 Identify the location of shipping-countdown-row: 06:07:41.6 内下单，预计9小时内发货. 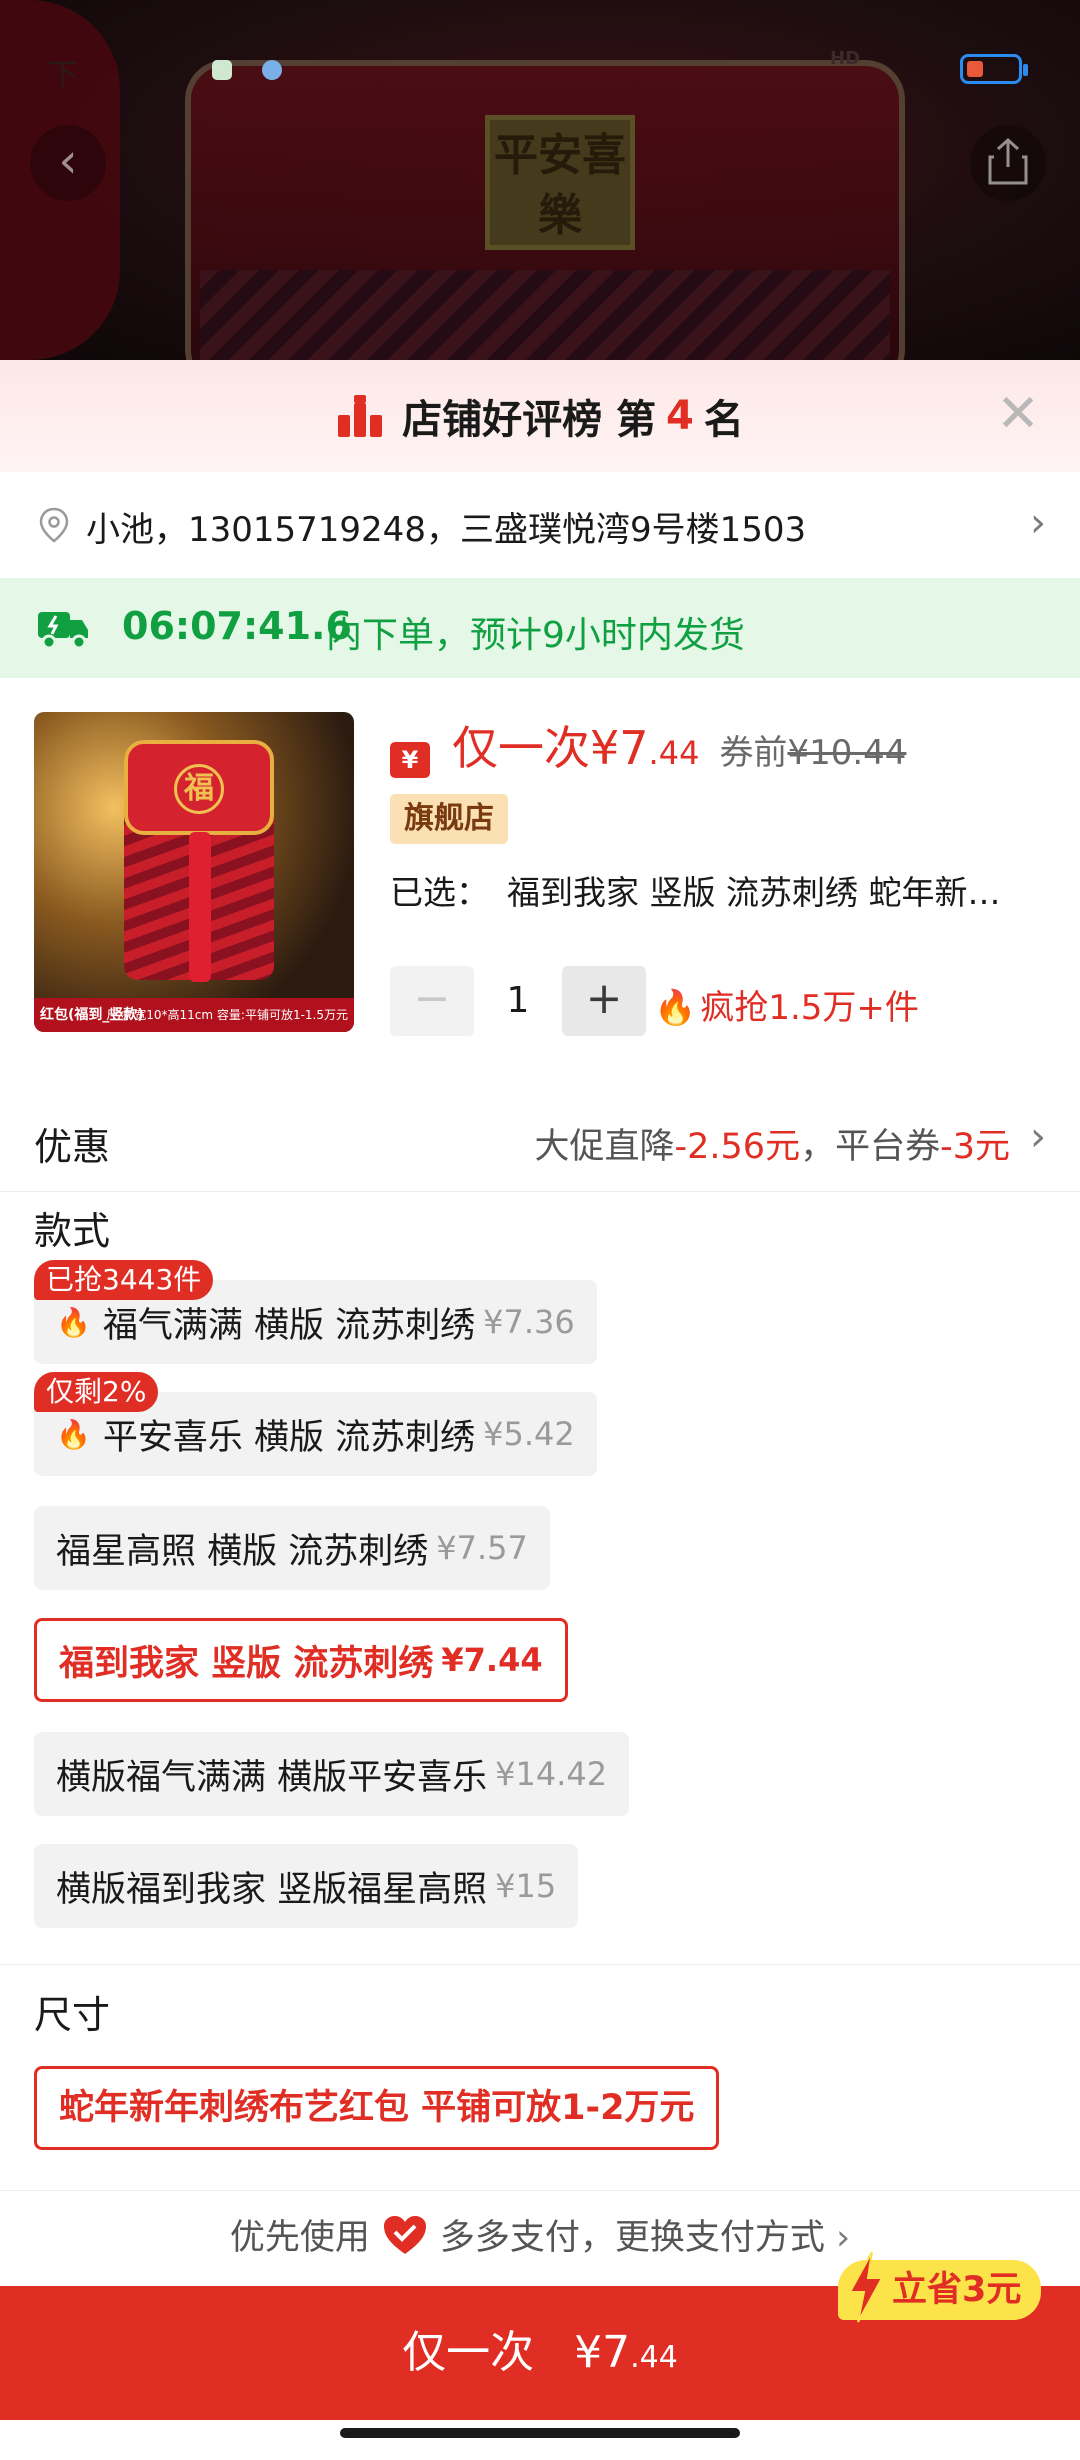
(540, 628).